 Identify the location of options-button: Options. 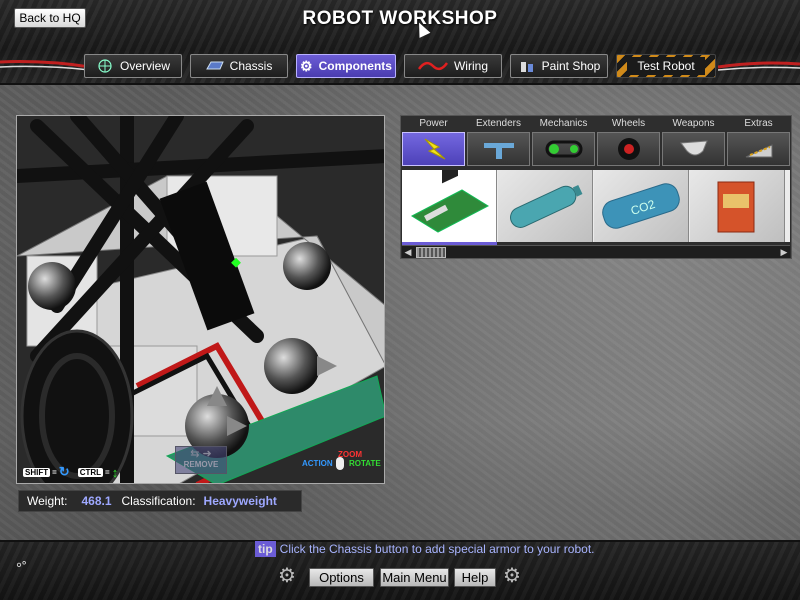
(341, 577).